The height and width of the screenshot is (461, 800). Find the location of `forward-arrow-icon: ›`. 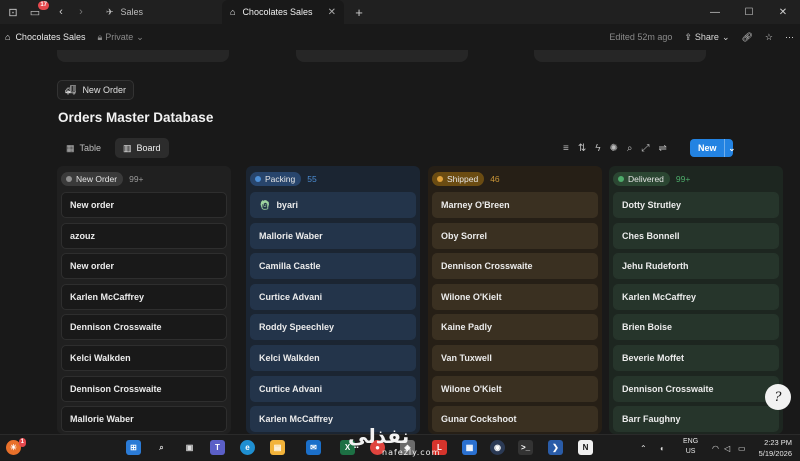

forward-arrow-icon: › is located at coordinates (81, 12).